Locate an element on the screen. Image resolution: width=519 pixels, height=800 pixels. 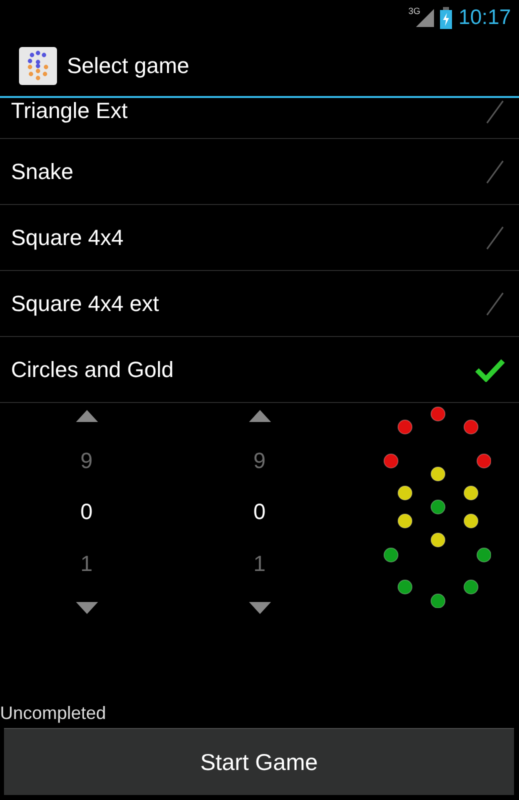
game-name: Square 4x4 is located at coordinates (67, 237).